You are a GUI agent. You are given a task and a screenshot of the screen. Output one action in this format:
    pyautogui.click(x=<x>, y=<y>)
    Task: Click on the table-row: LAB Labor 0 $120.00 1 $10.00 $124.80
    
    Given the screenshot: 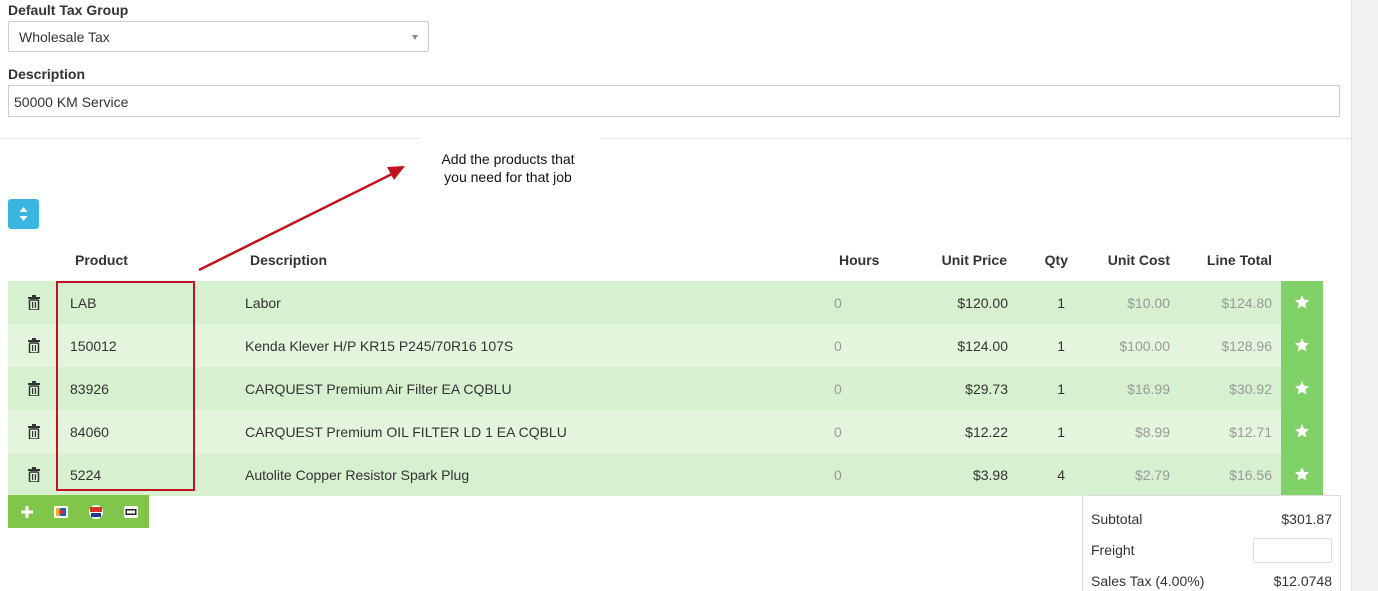 What is the action you would take?
    pyautogui.click(x=644, y=302)
    